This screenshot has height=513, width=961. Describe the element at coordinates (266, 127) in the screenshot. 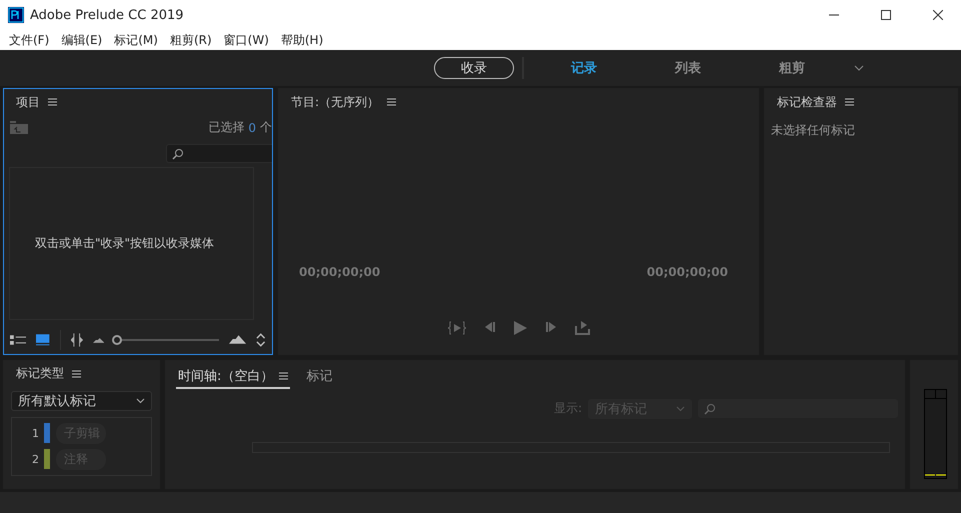

I see `count-unit: 个` at that location.